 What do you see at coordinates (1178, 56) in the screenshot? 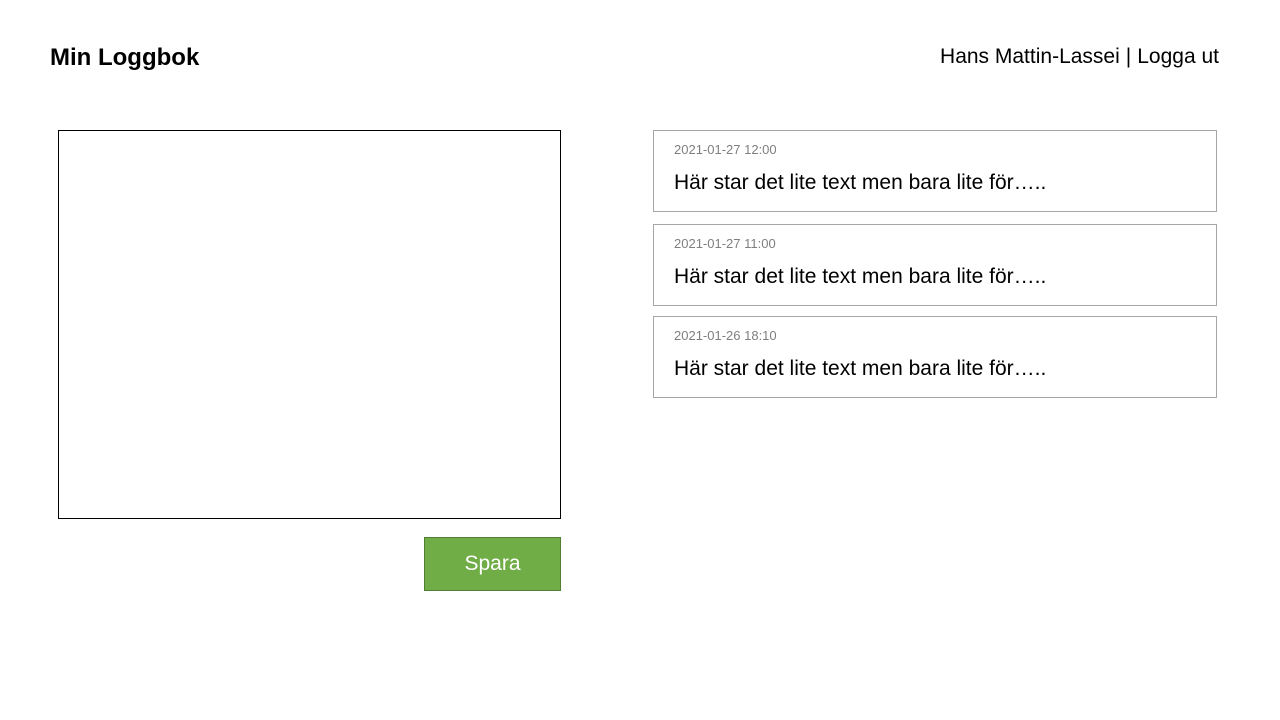
I see `logout-link: Logga ut` at bounding box center [1178, 56].